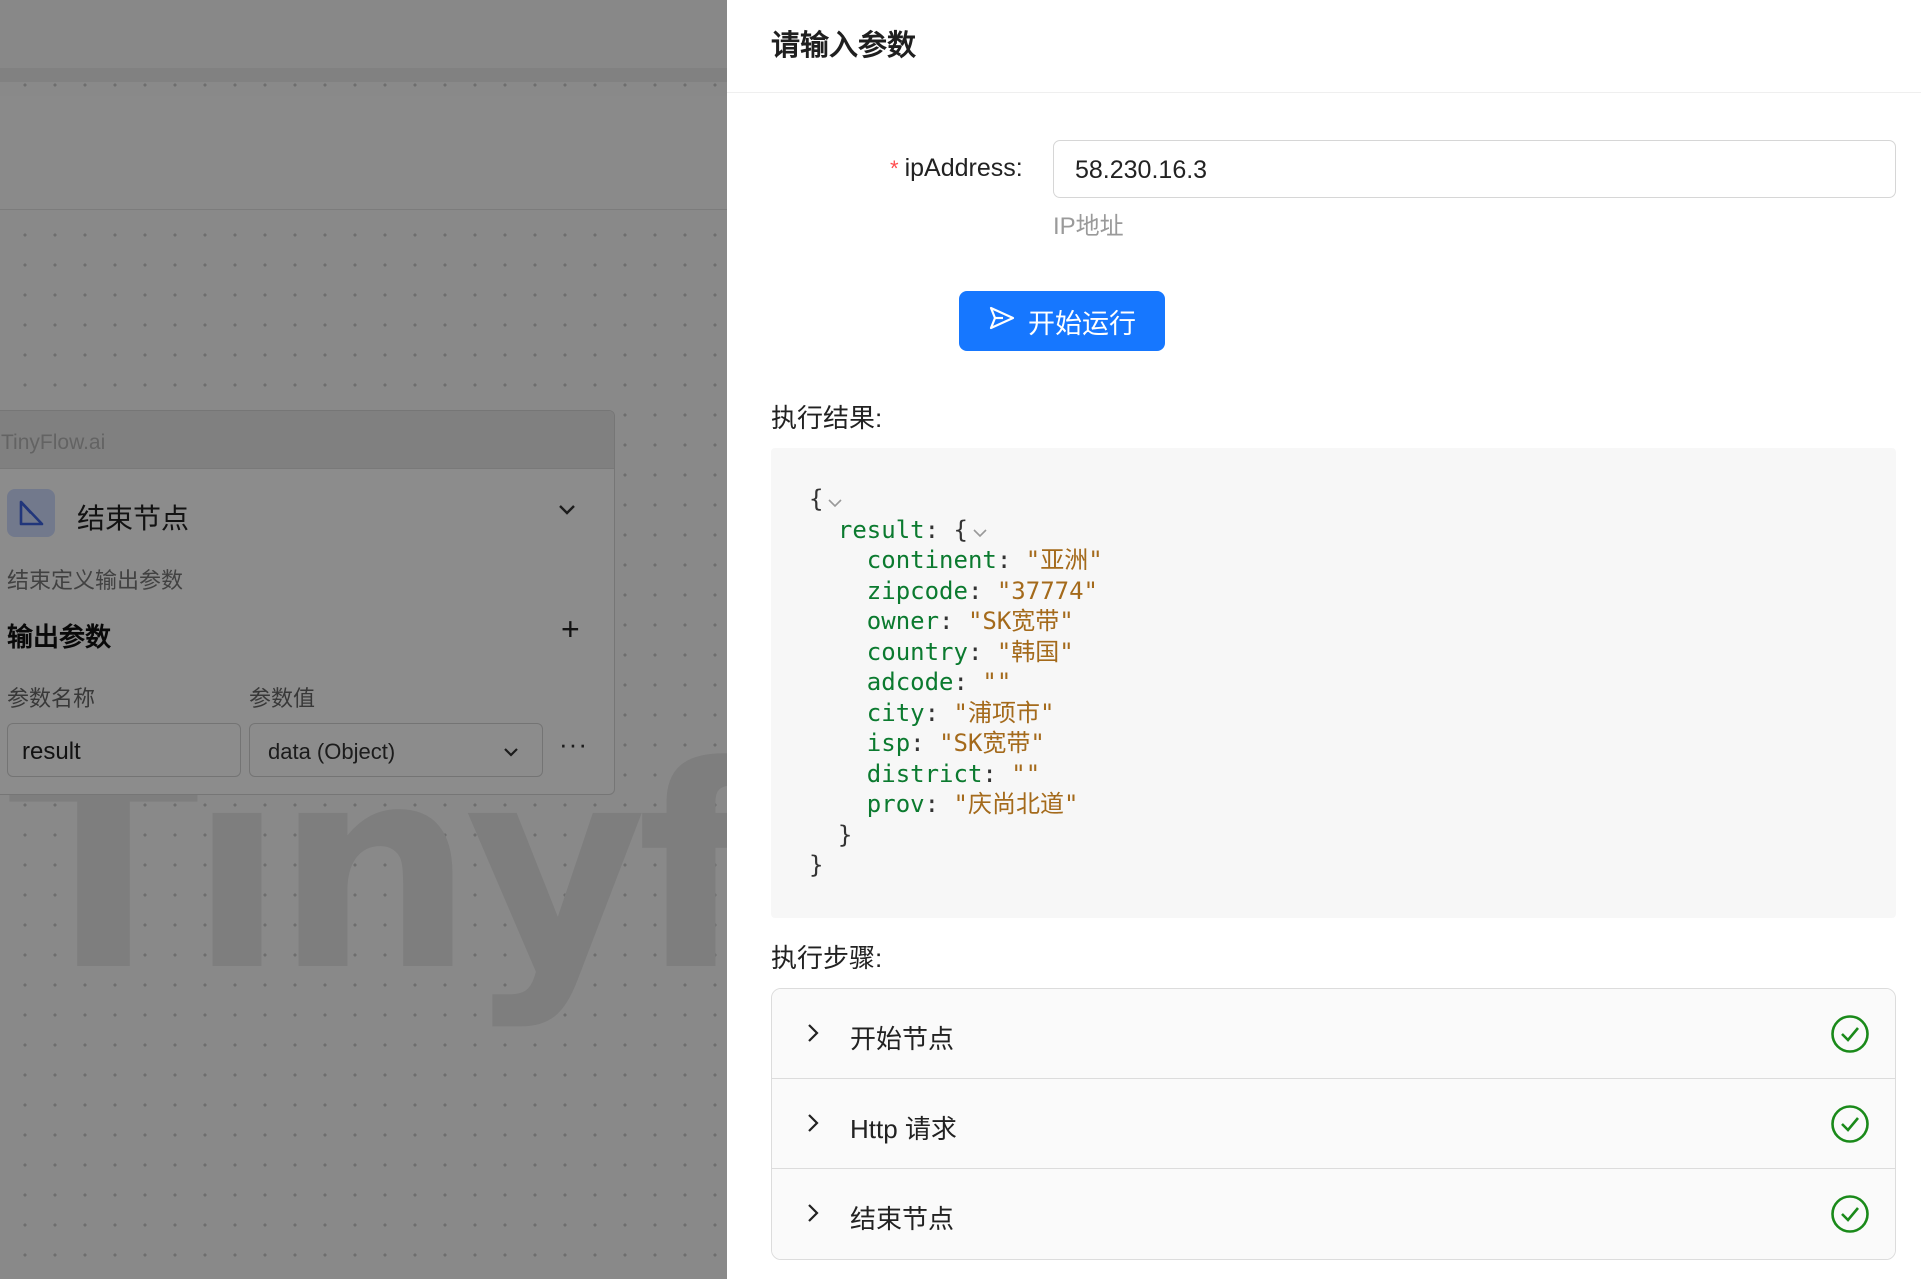  What do you see at coordinates (894, 168) in the screenshot?
I see `required-mark: *` at bounding box center [894, 168].